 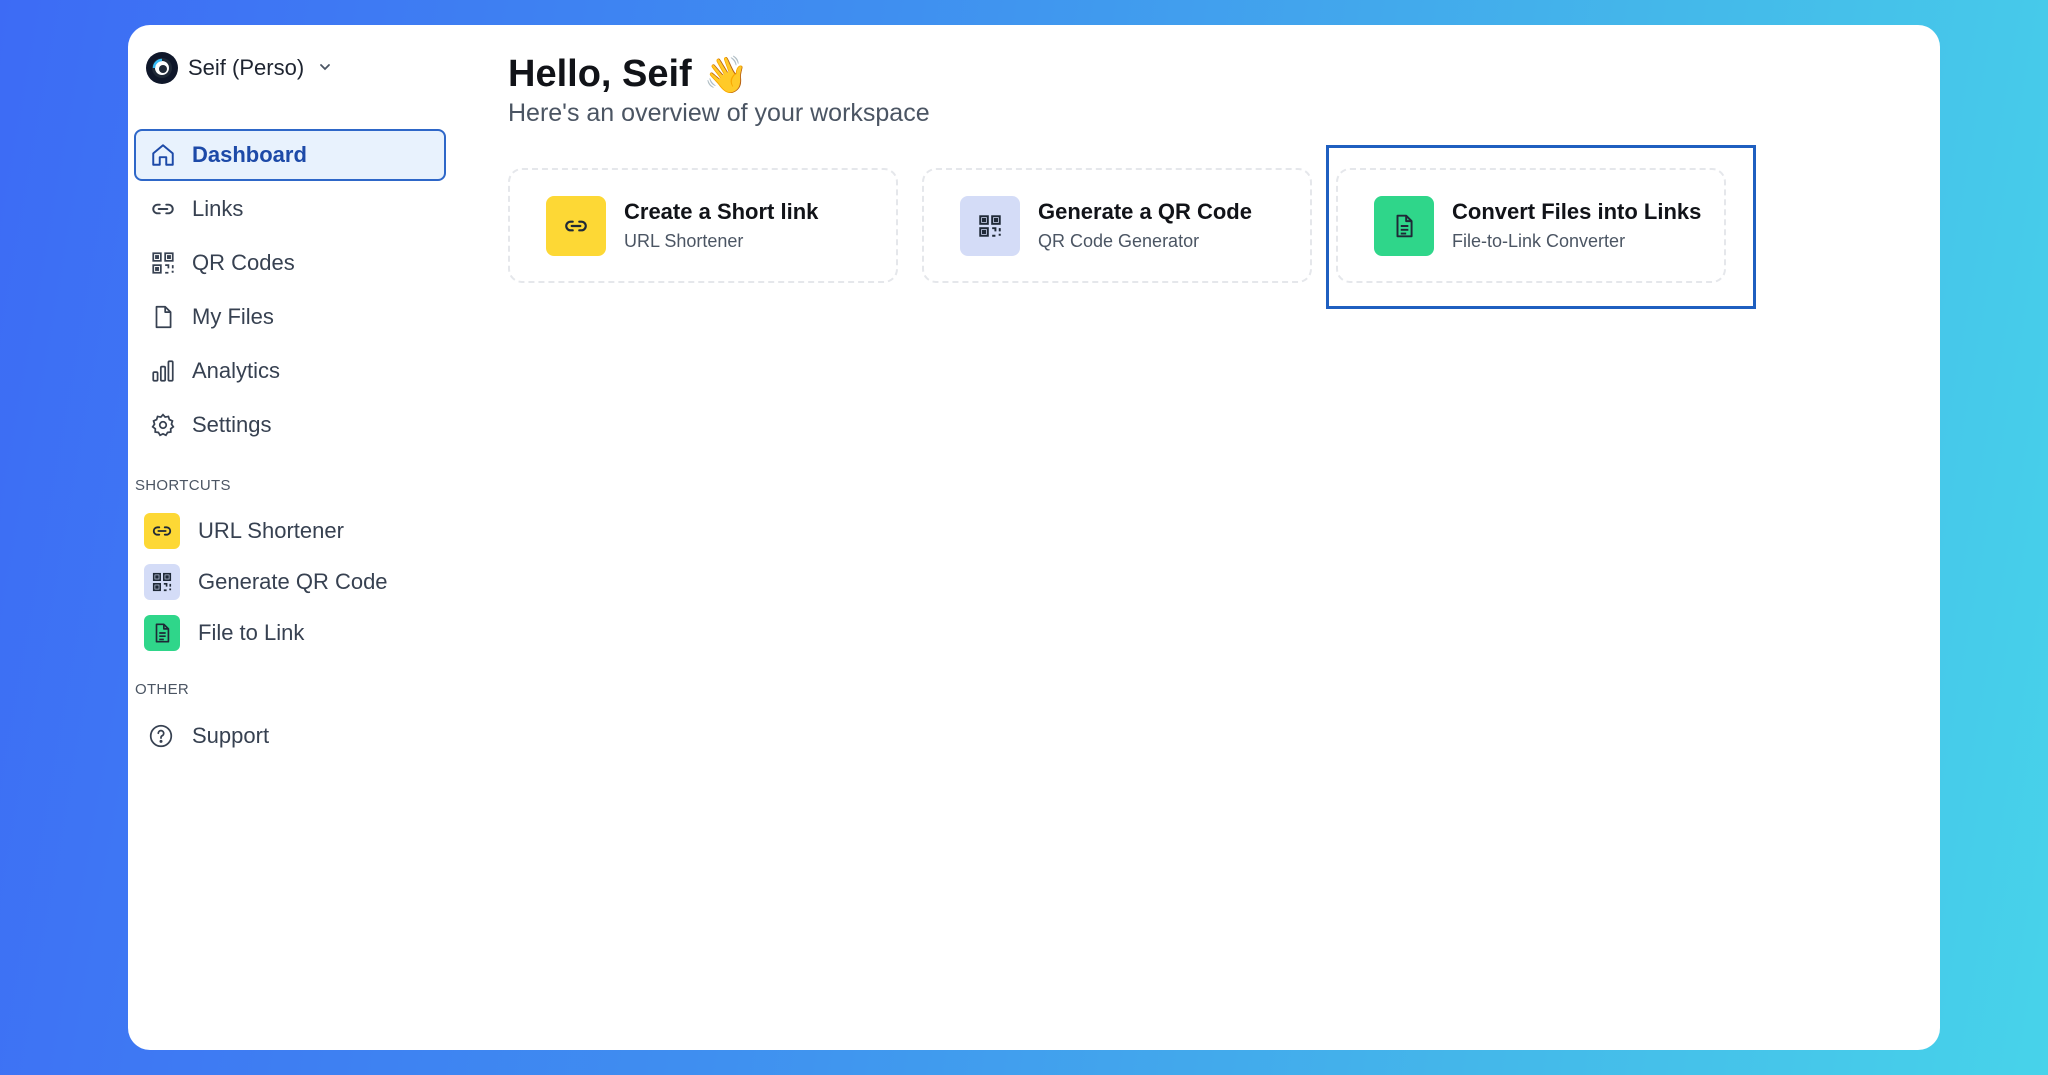 I want to click on workspace-name: Seif (Perso), so click(x=246, y=67).